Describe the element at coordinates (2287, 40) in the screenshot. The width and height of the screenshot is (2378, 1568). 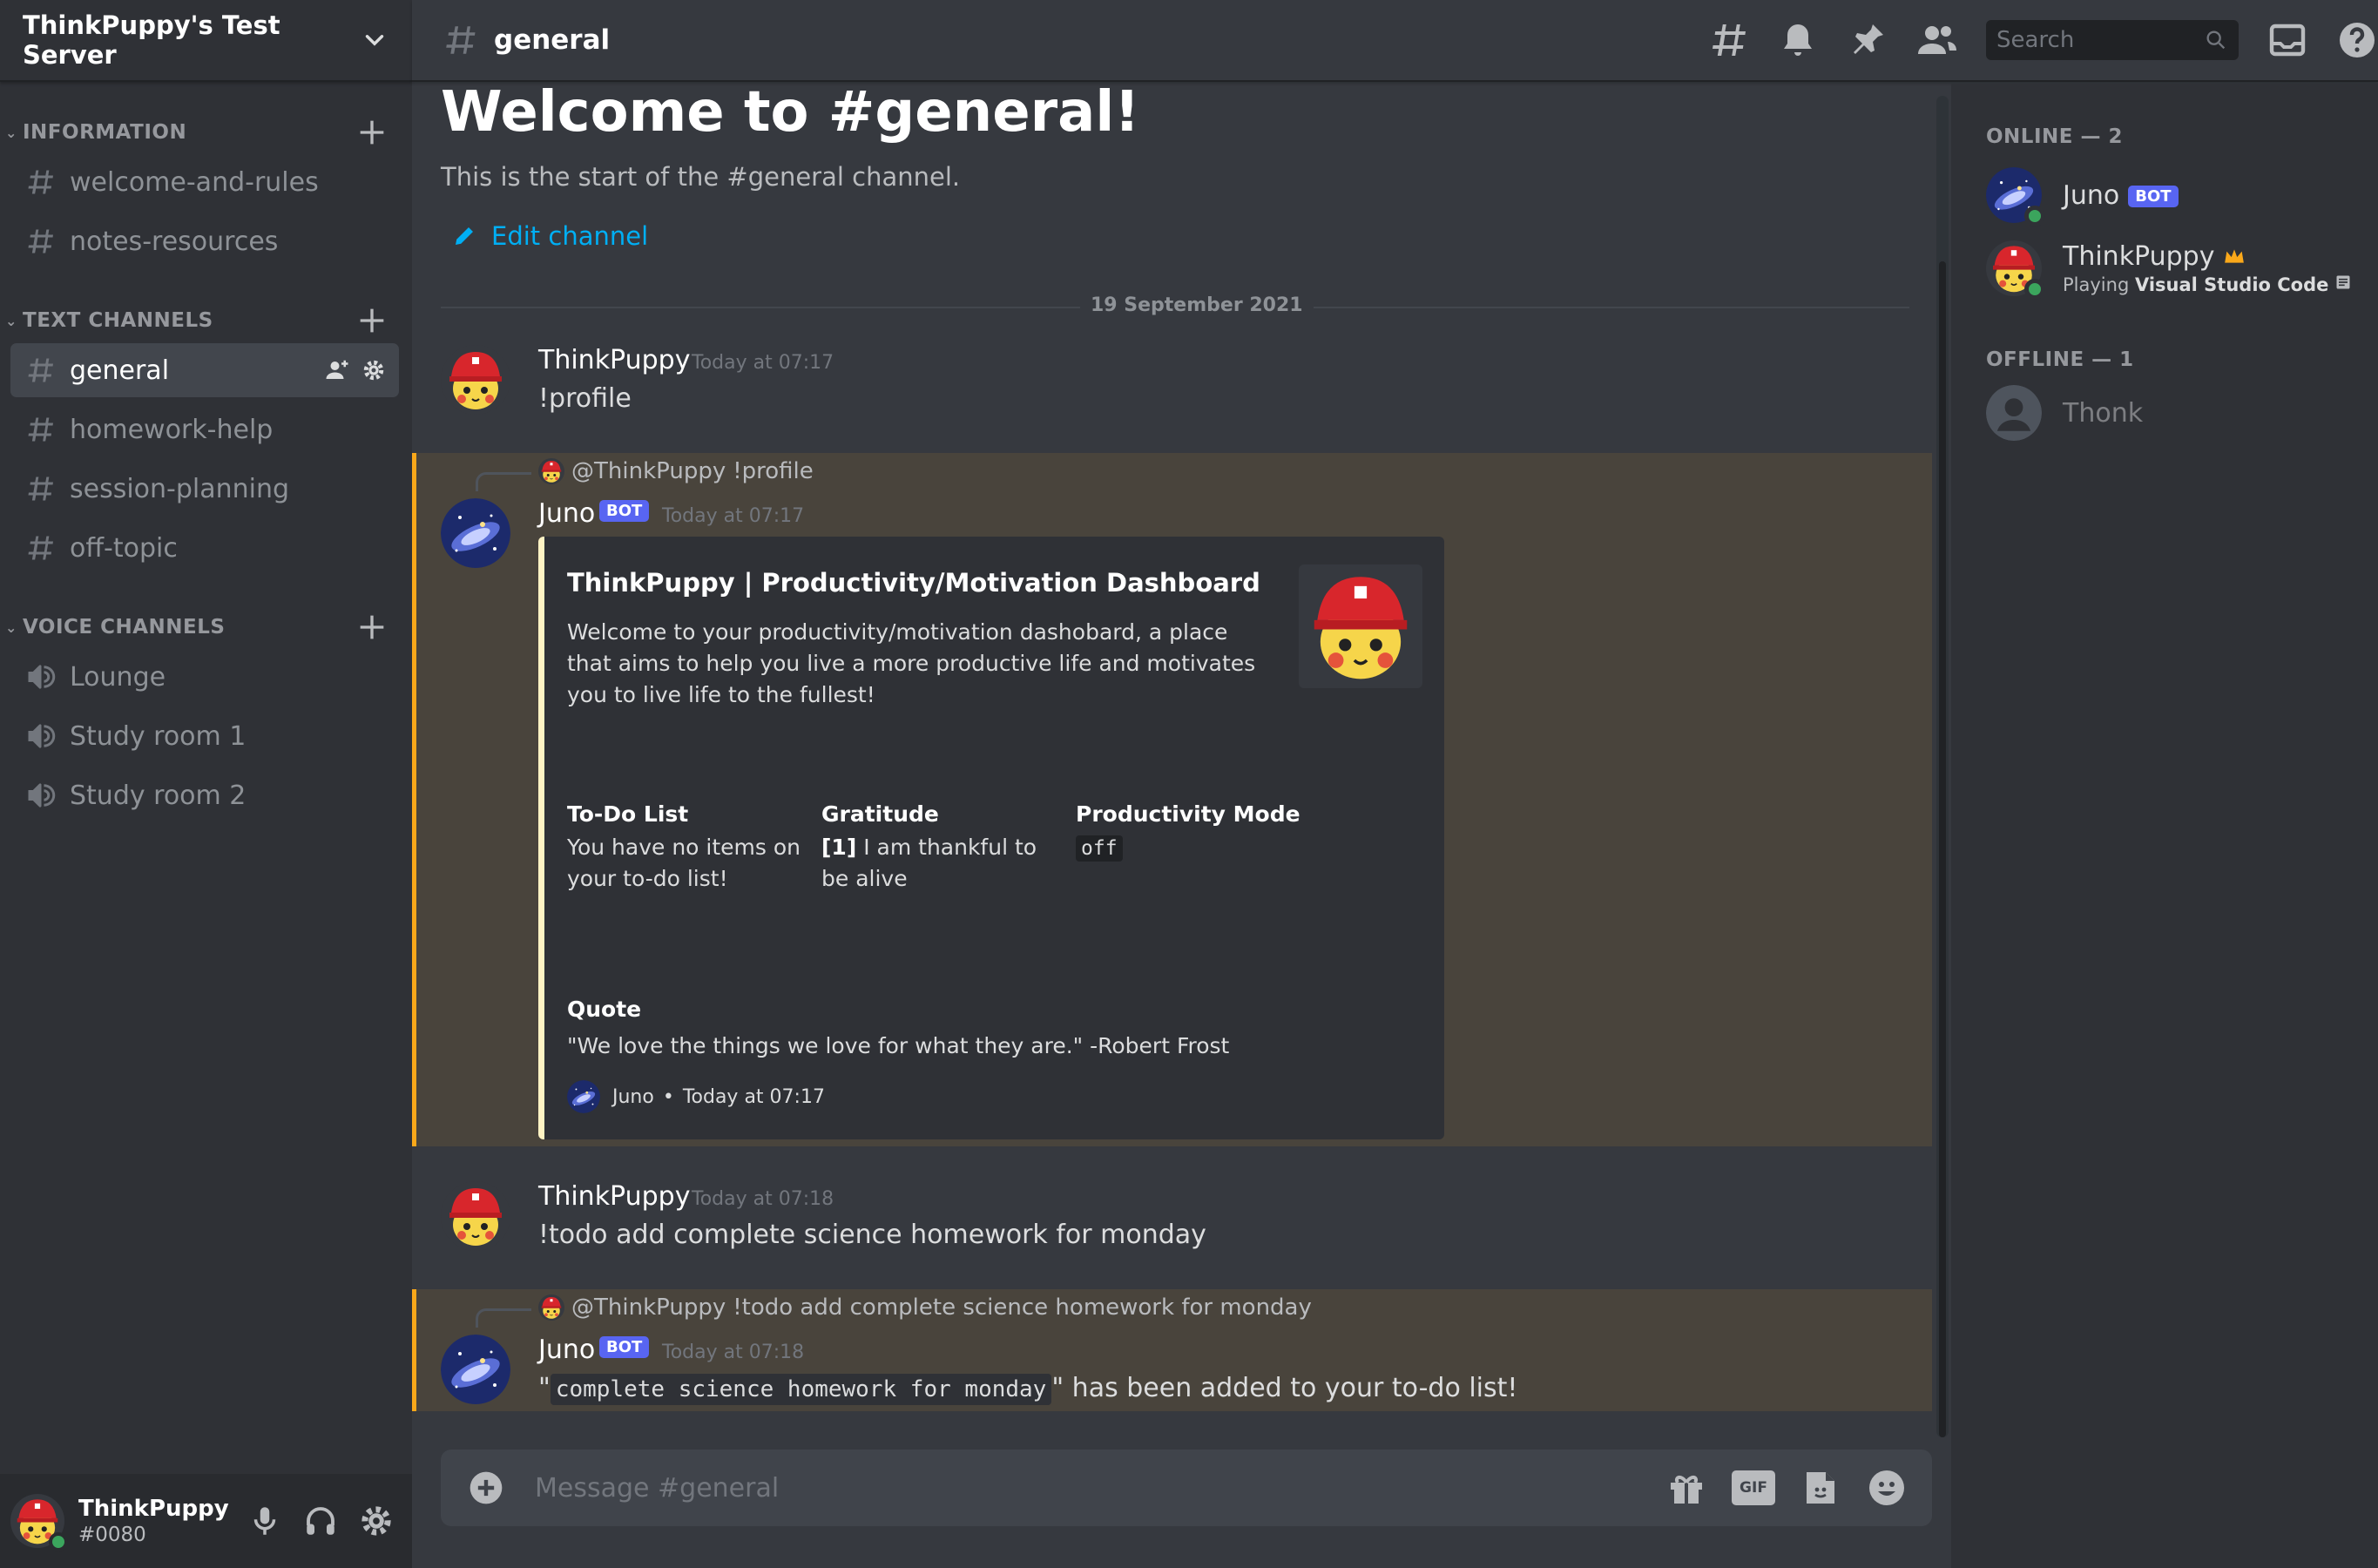
I see `inbox-icon` at that location.